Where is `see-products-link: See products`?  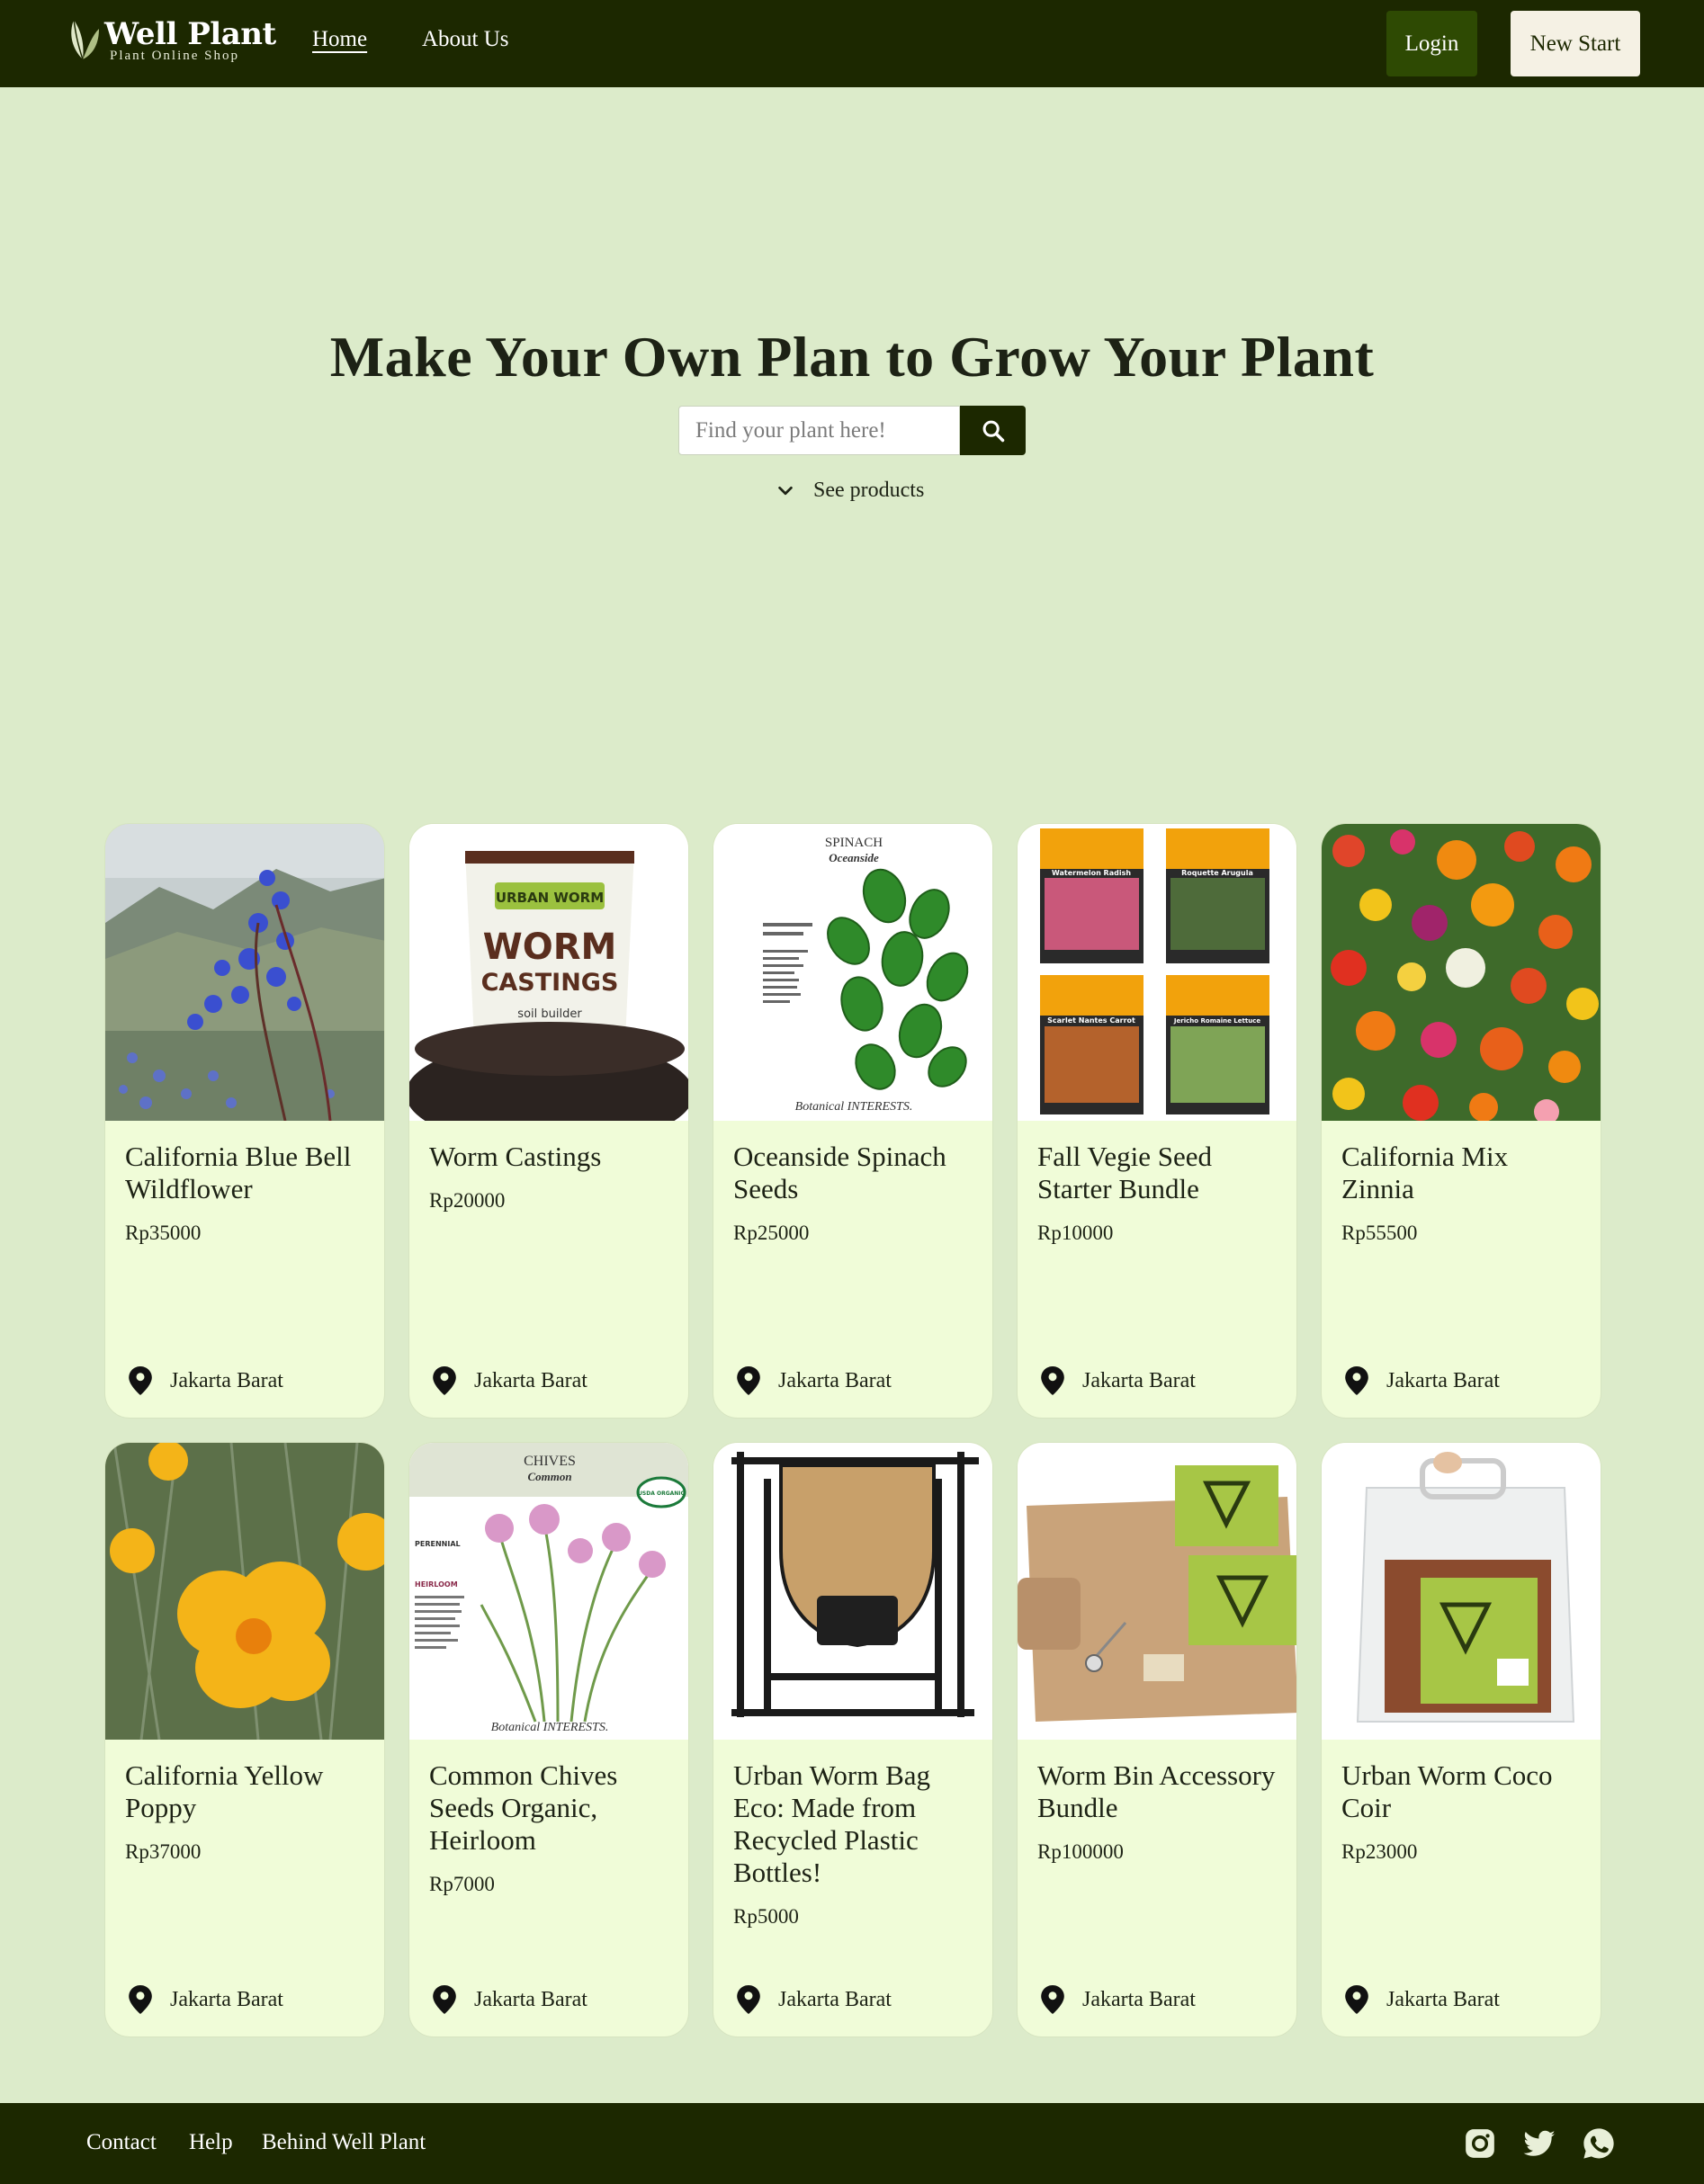
see-products-link: See products is located at coordinates (850, 491).